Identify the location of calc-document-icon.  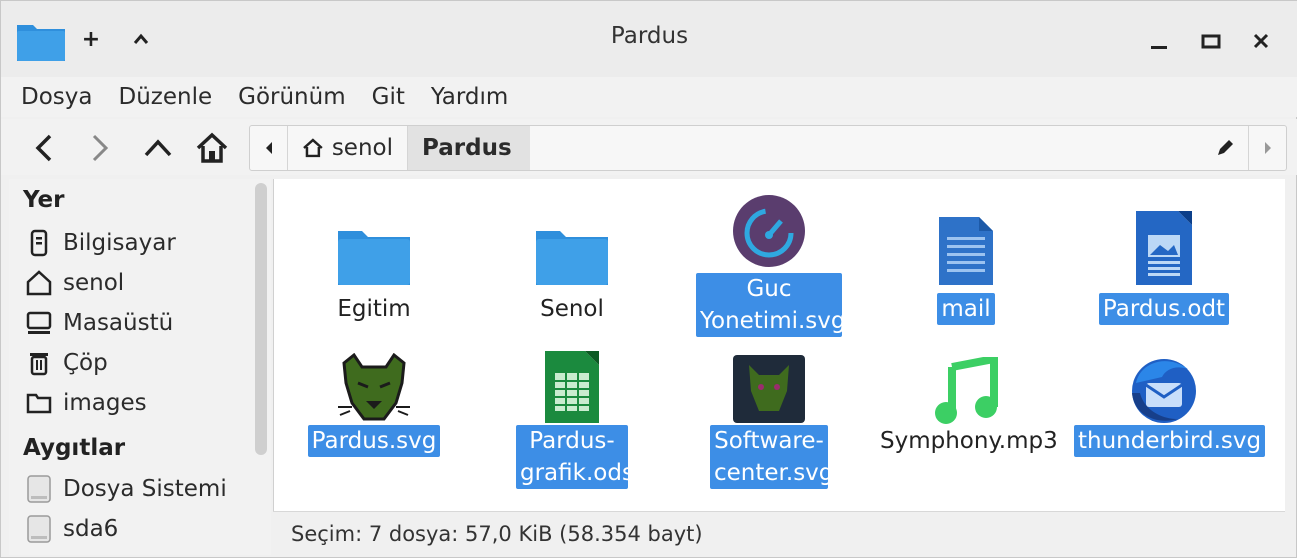
(572, 385).